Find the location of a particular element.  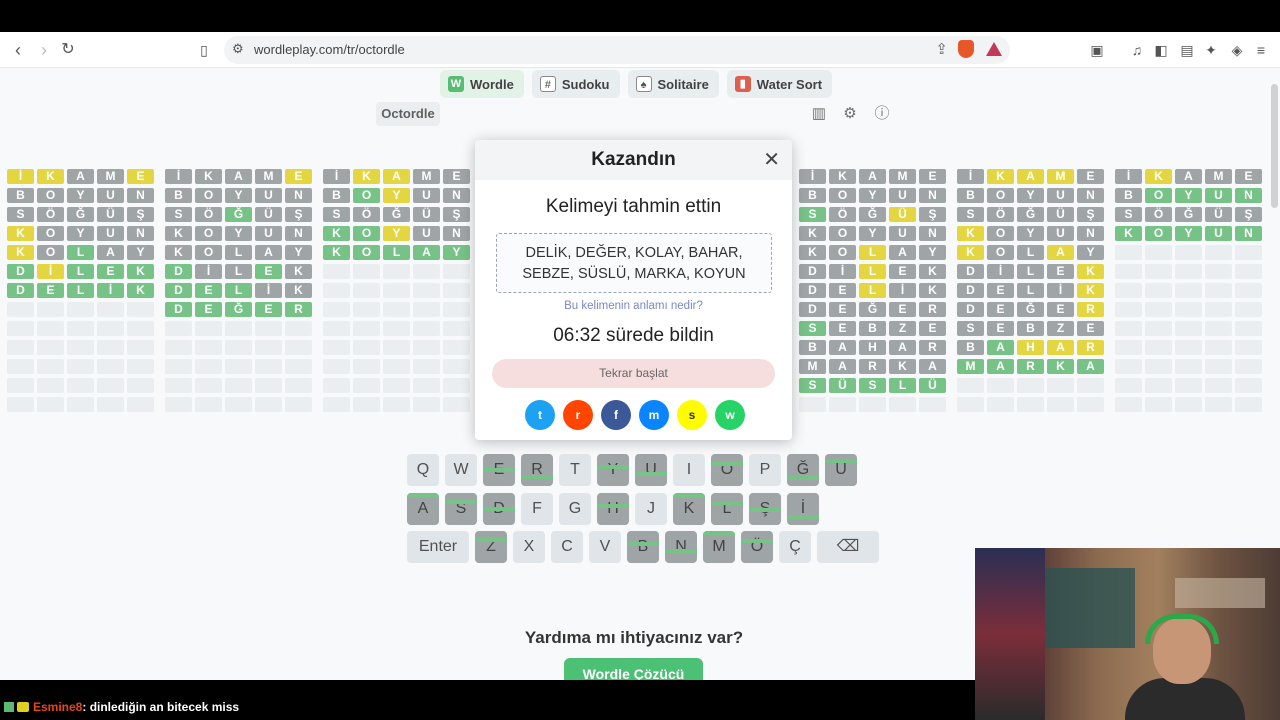

bookmark-icon: ▯ is located at coordinates (204, 50).